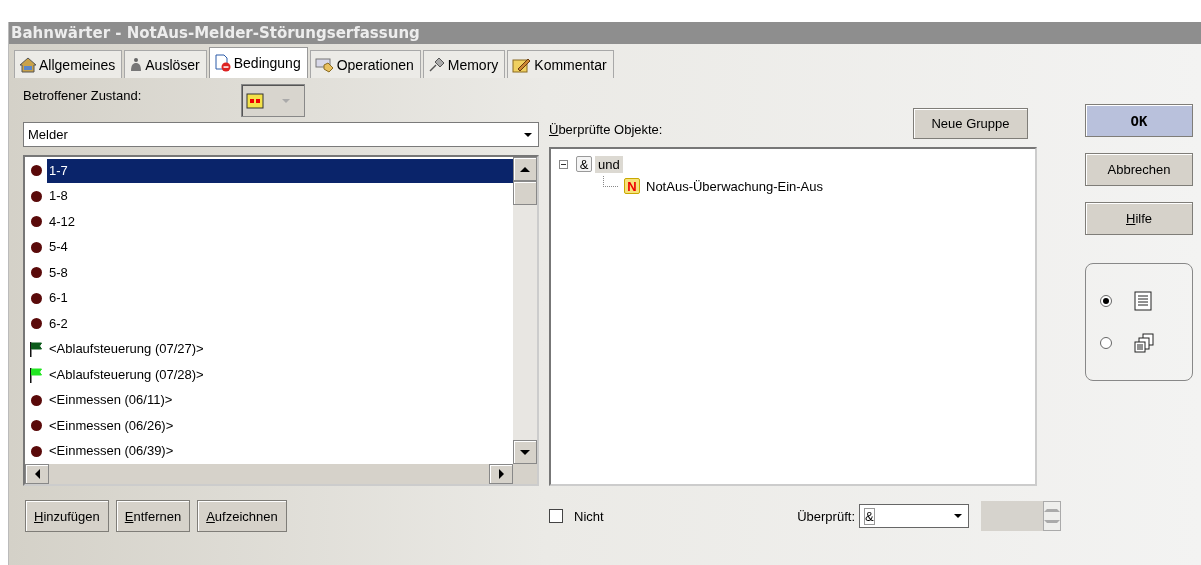 The image size is (1201, 565). What do you see at coordinates (258, 62) in the screenshot?
I see `tab: Bedingung` at bounding box center [258, 62].